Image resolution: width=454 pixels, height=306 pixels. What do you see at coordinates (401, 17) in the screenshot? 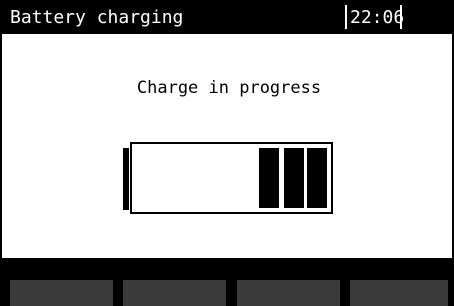
I see `clock-divider-right` at bounding box center [401, 17].